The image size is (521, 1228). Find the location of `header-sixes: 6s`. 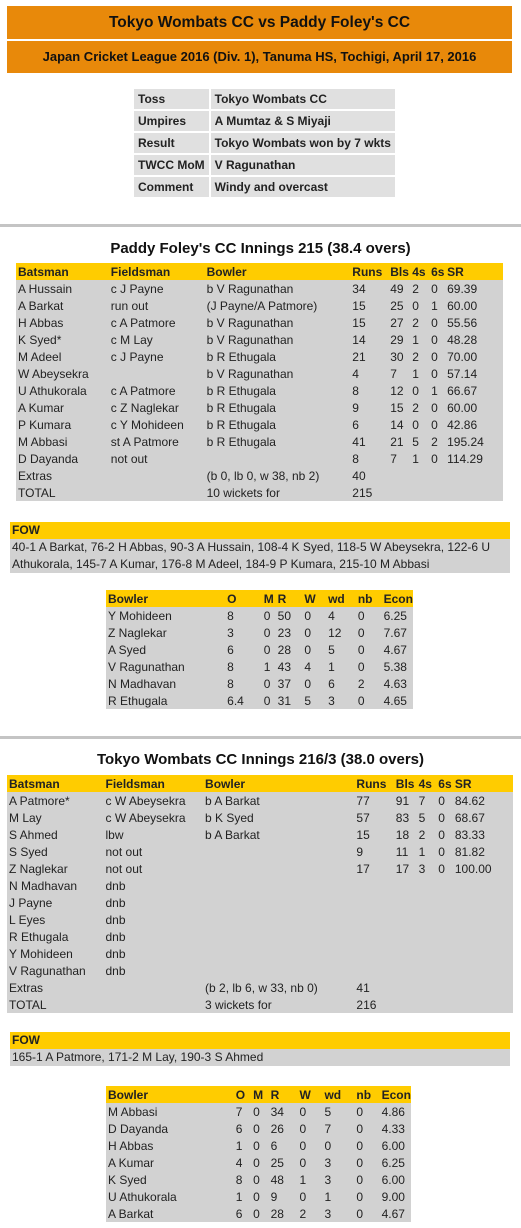

header-sixes: 6s is located at coordinates (439, 271).